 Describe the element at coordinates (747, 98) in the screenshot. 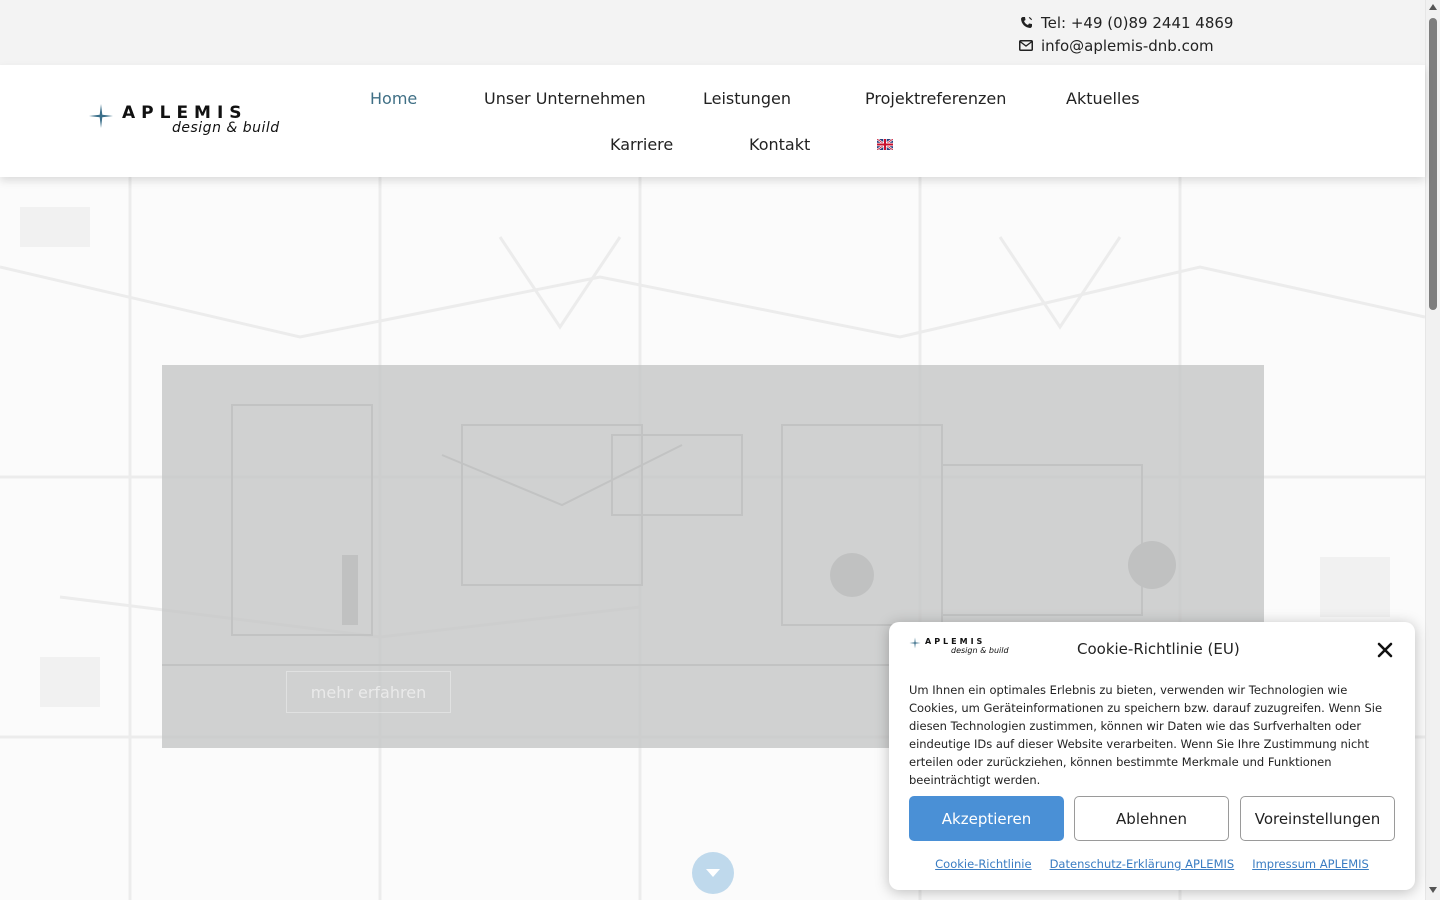

I see `nav-item-leistungen: Leistungen` at that location.